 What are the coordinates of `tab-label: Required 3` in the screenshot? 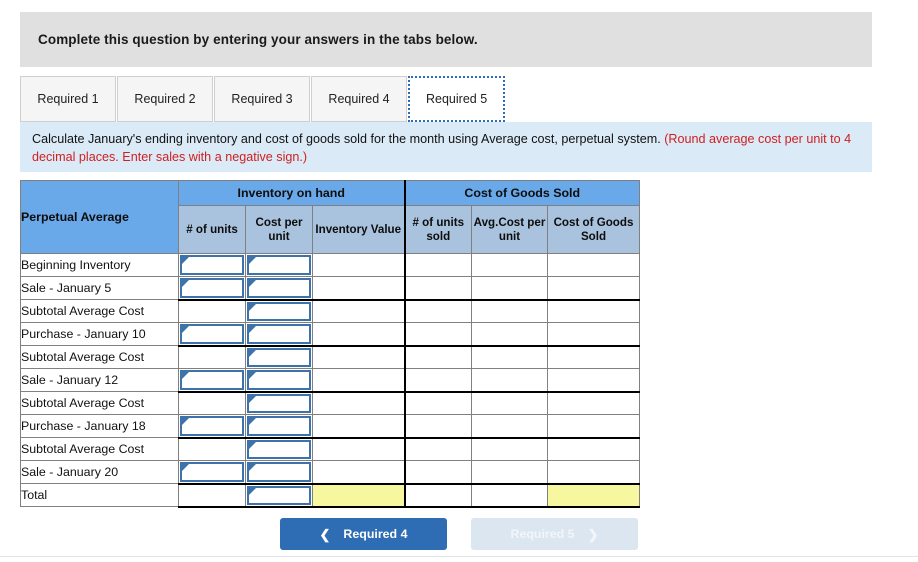 It's located at (262, 99).